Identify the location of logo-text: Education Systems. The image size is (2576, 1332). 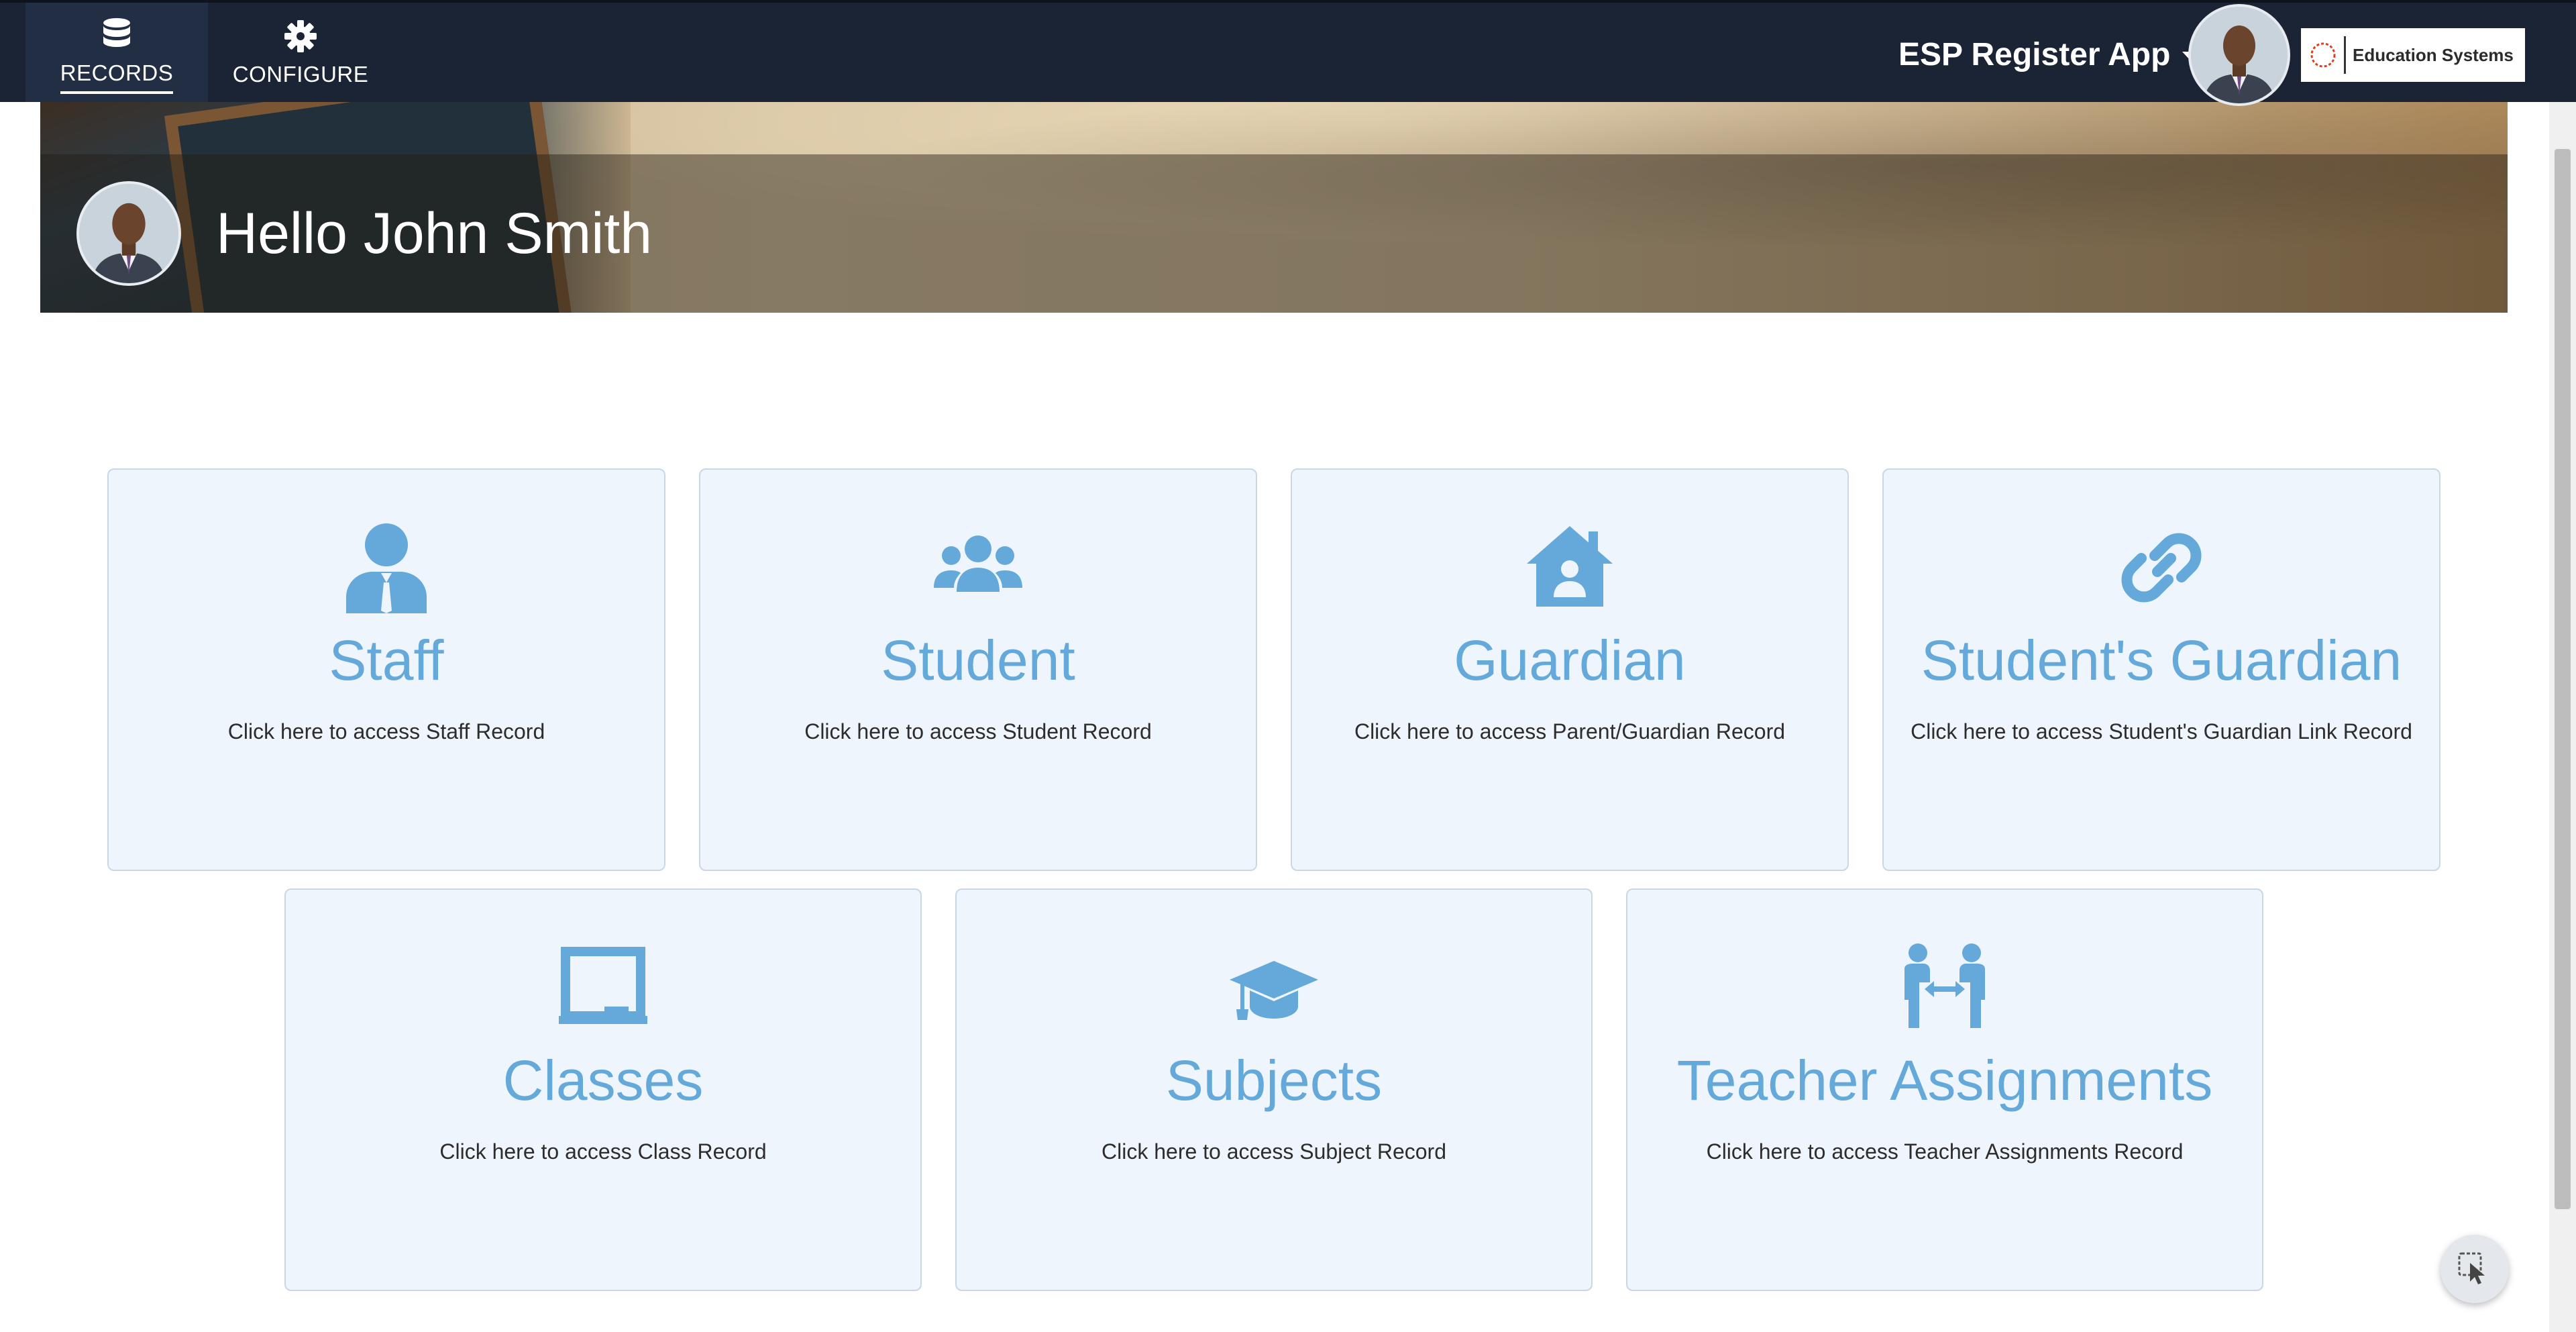
(2433, 54).